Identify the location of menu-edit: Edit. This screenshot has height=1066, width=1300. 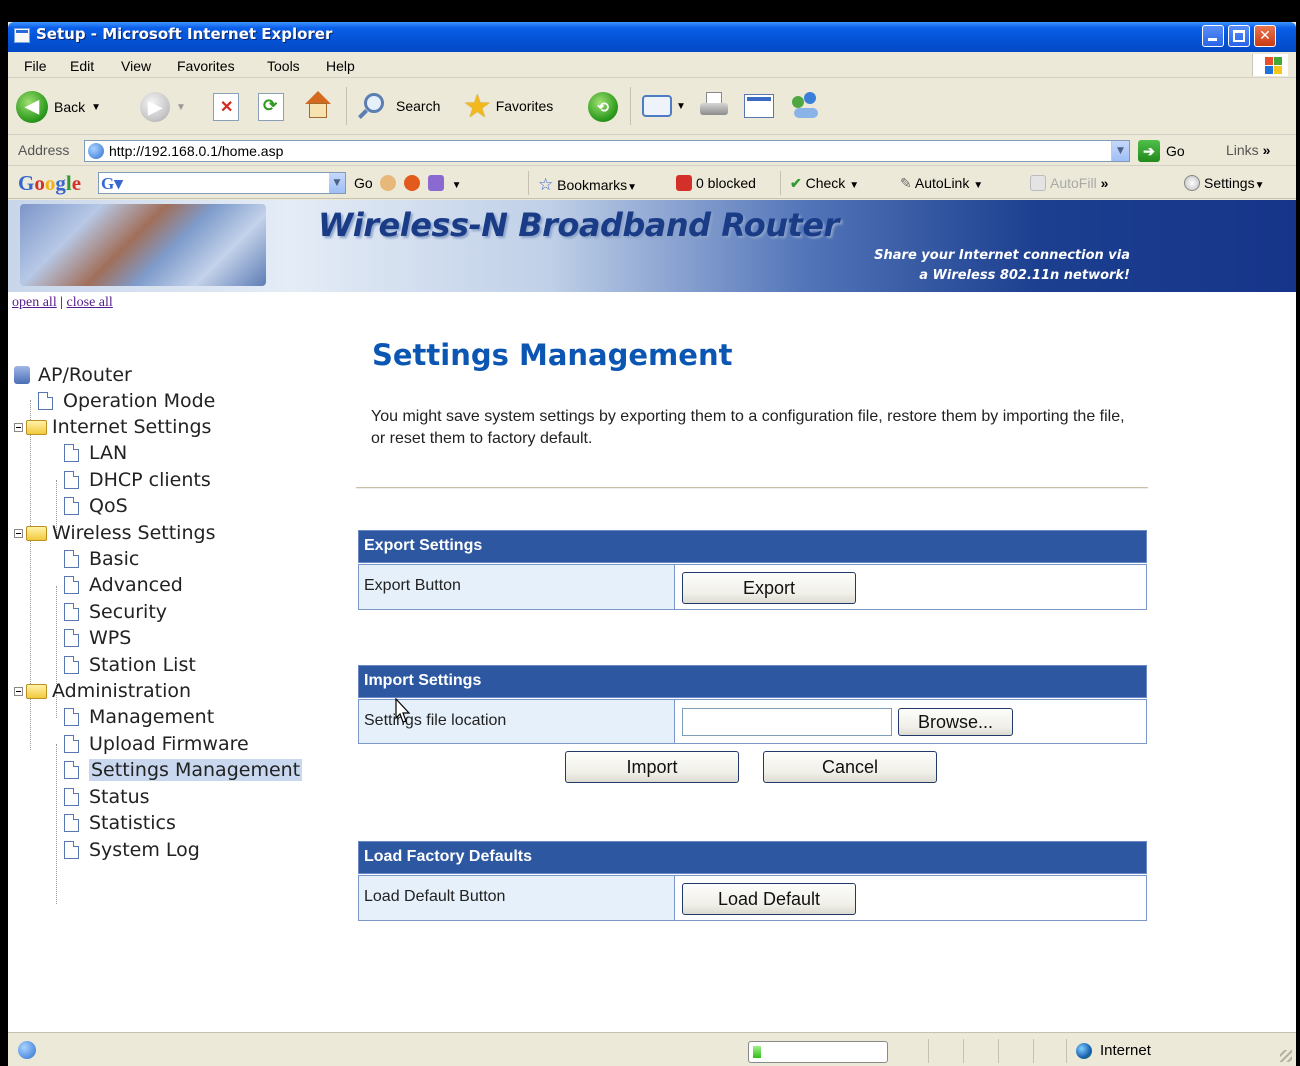
(82, 66).